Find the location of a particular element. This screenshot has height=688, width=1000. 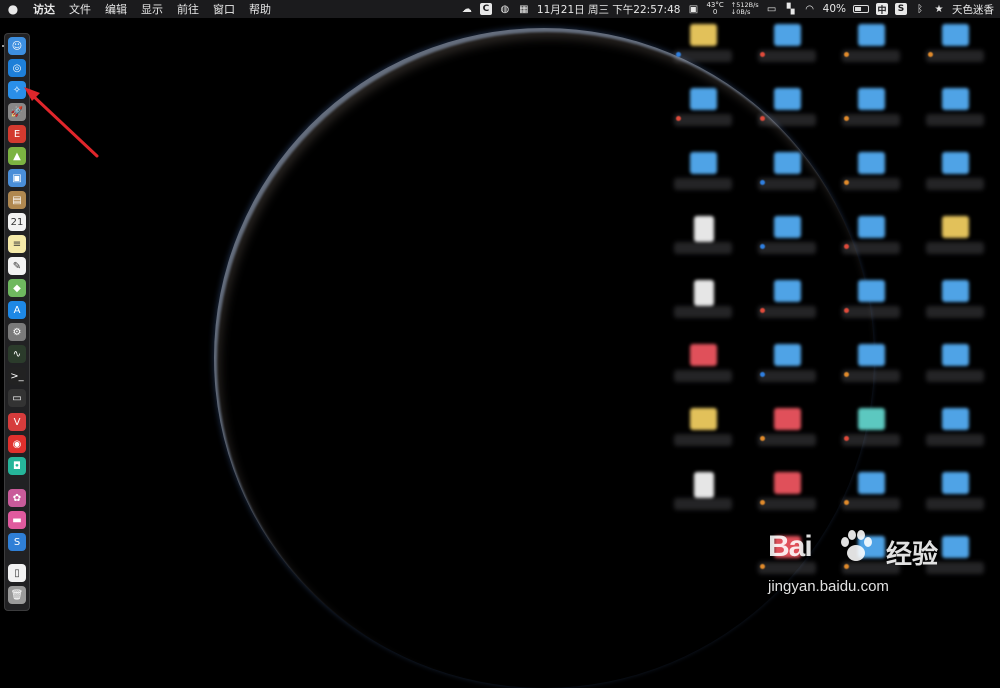

battery-icon is located at coordinates (861, 9).